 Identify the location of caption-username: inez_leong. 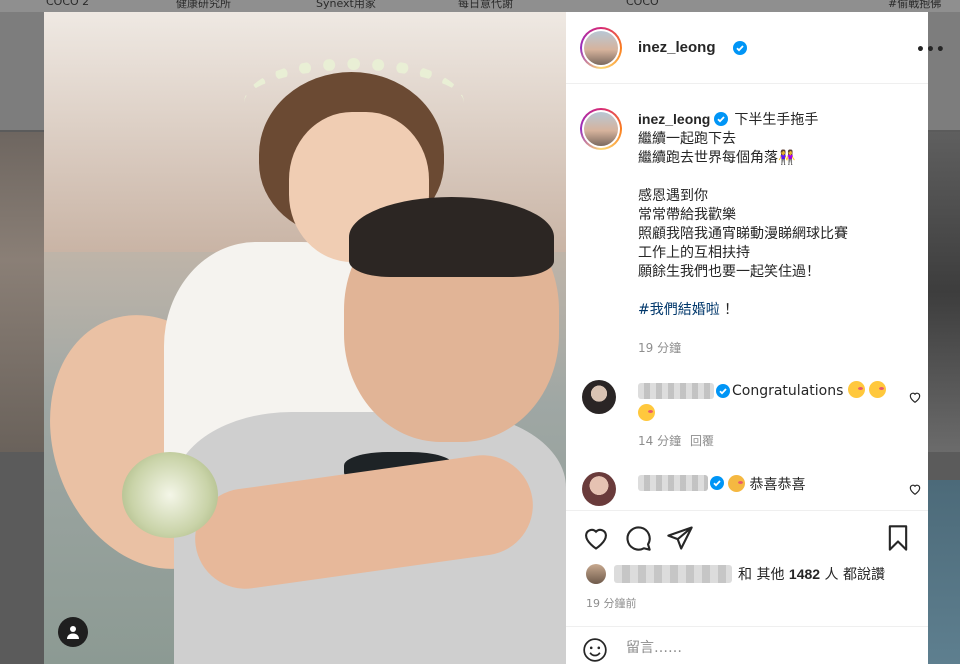
(674, 119).